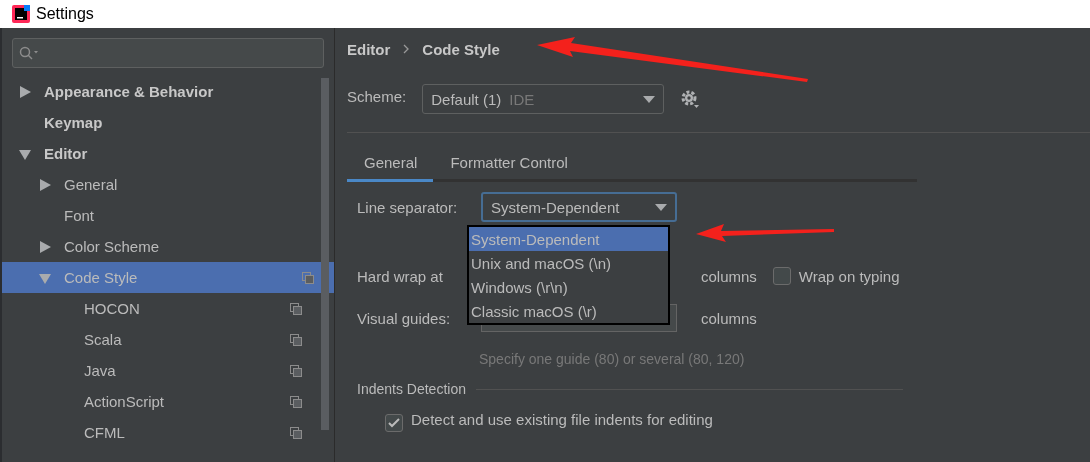 The image size is (1090, 462). What do you see at coordinates (406, 49) in the screenshot?
I see `chevron-icon` at bounding box center [406, 49].